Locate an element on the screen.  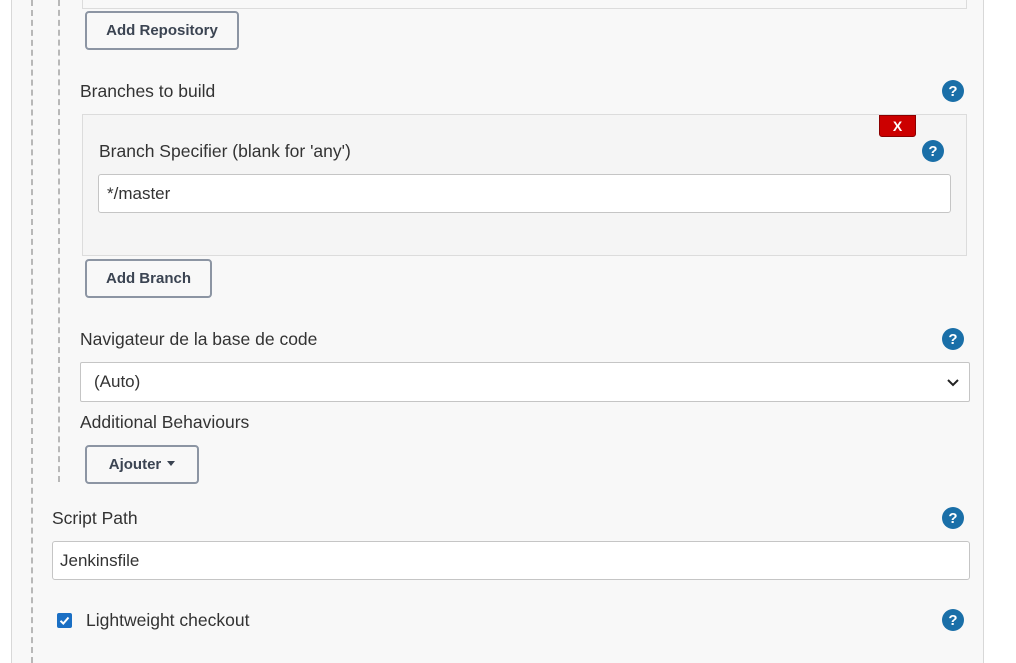
additional-behaviours-label: Additional Behaviours is located at coordinates (165, 422).